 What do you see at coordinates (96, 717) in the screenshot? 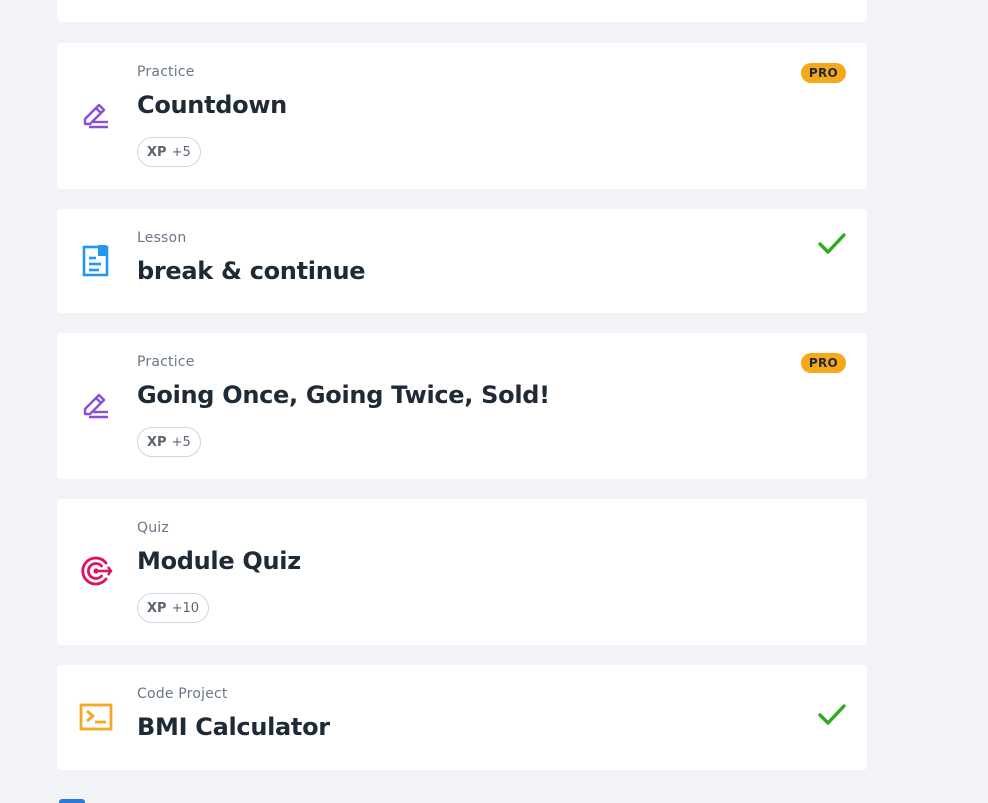
I see `terminal-icon` at bounding box center [96, 717].